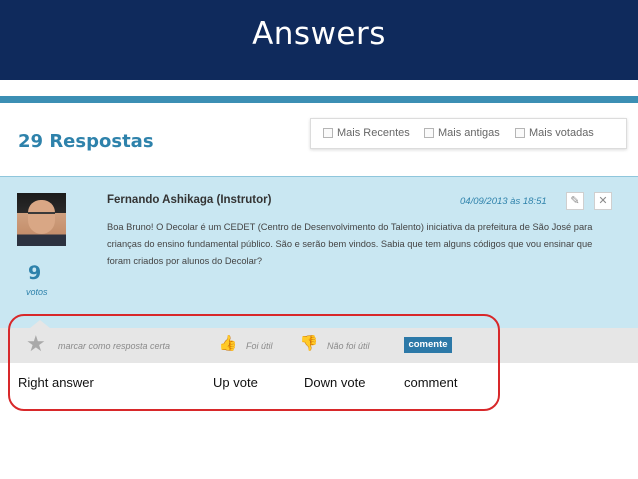 This screenshot has width=638, height=479. What do you see at coordinates (503, 201) in the screenshot?
I see `answer-date: 04/09/2013 às 18:51` at bounding box center [503, 201].